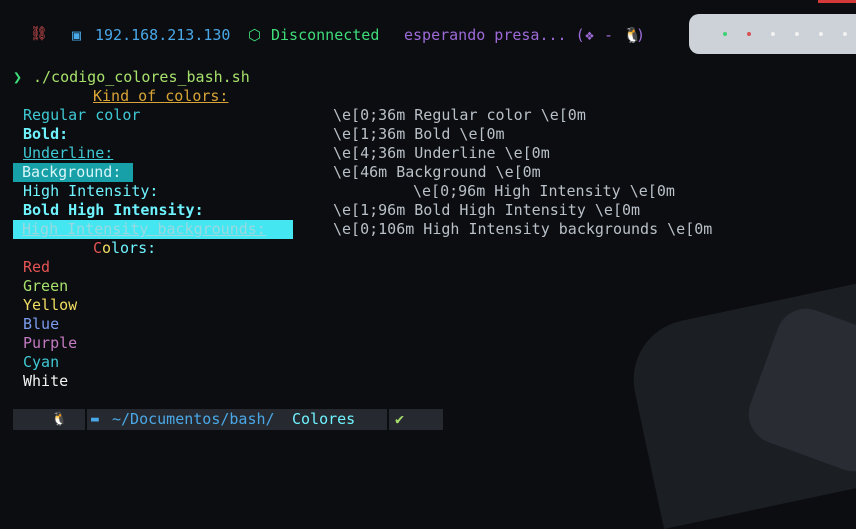 This screenshot has height=529, width=856. What do you see at coordinates (50, 305) in the screenshot?
I see `color-yellow: Yellow` at bounding box center [50, 305].